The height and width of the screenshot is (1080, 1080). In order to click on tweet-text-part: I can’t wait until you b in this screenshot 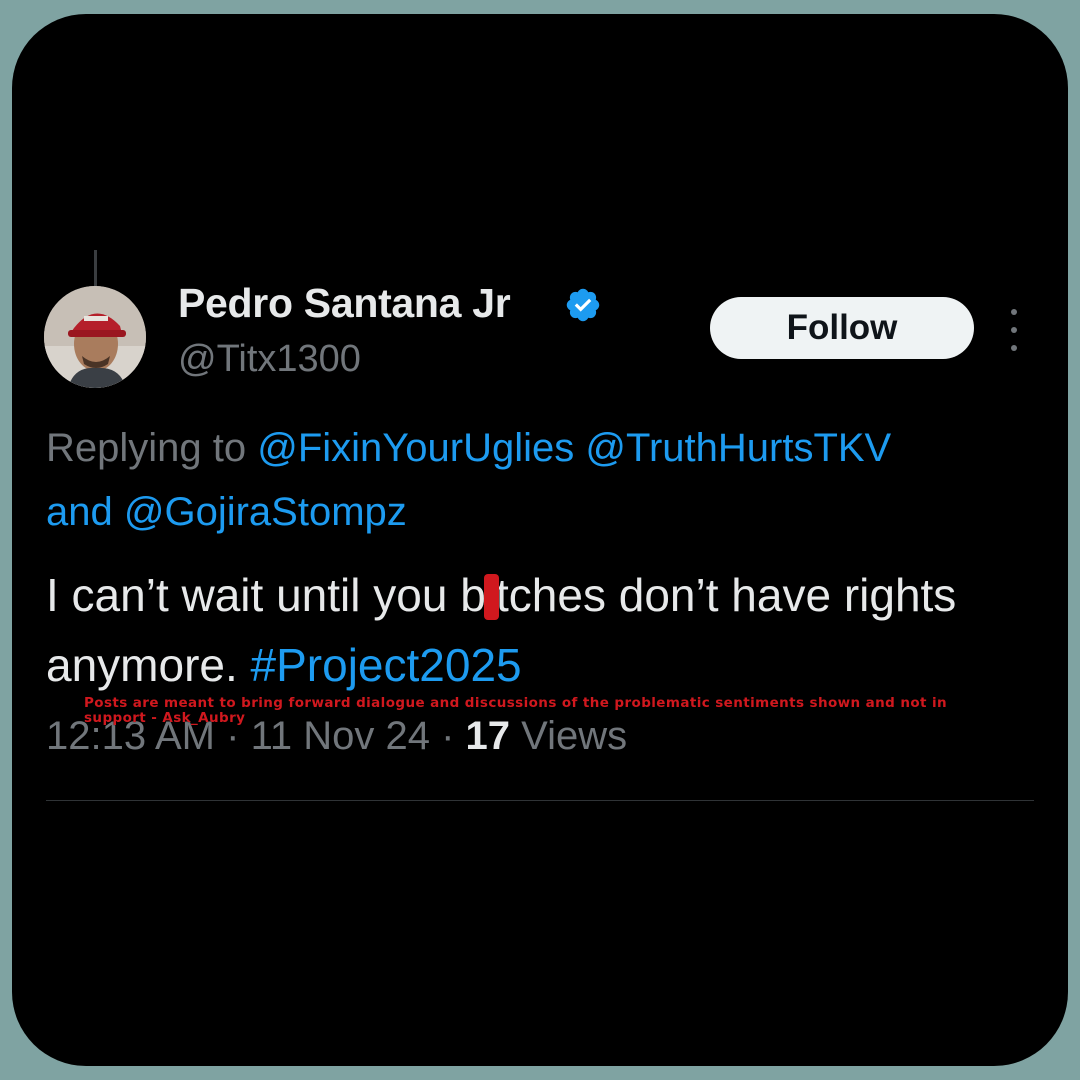, I will do `click(266, 595)`.